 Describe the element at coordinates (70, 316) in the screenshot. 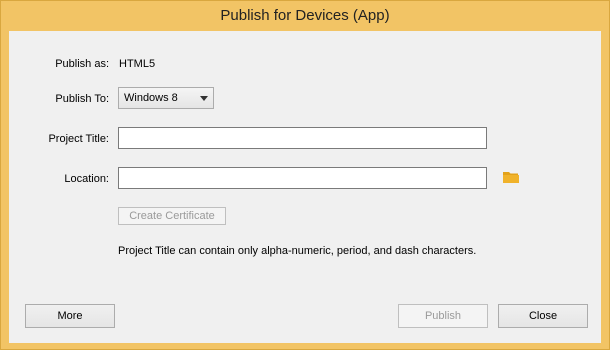

I see `more-button: More` at that location.